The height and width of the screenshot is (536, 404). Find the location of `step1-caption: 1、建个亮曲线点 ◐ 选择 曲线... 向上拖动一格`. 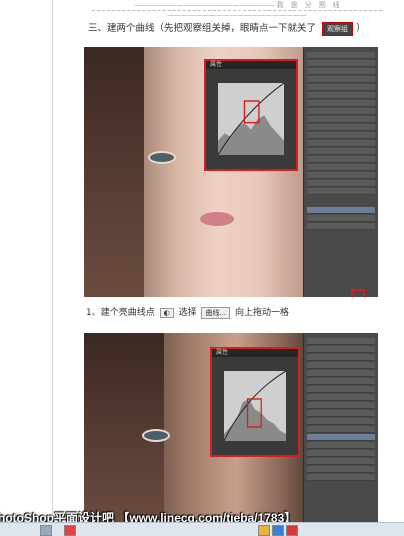

step1-caption: 1、建个亮曲线点 ◐ 选择 曲线... 向上拖动一格 is located at coordinates (187, 312).